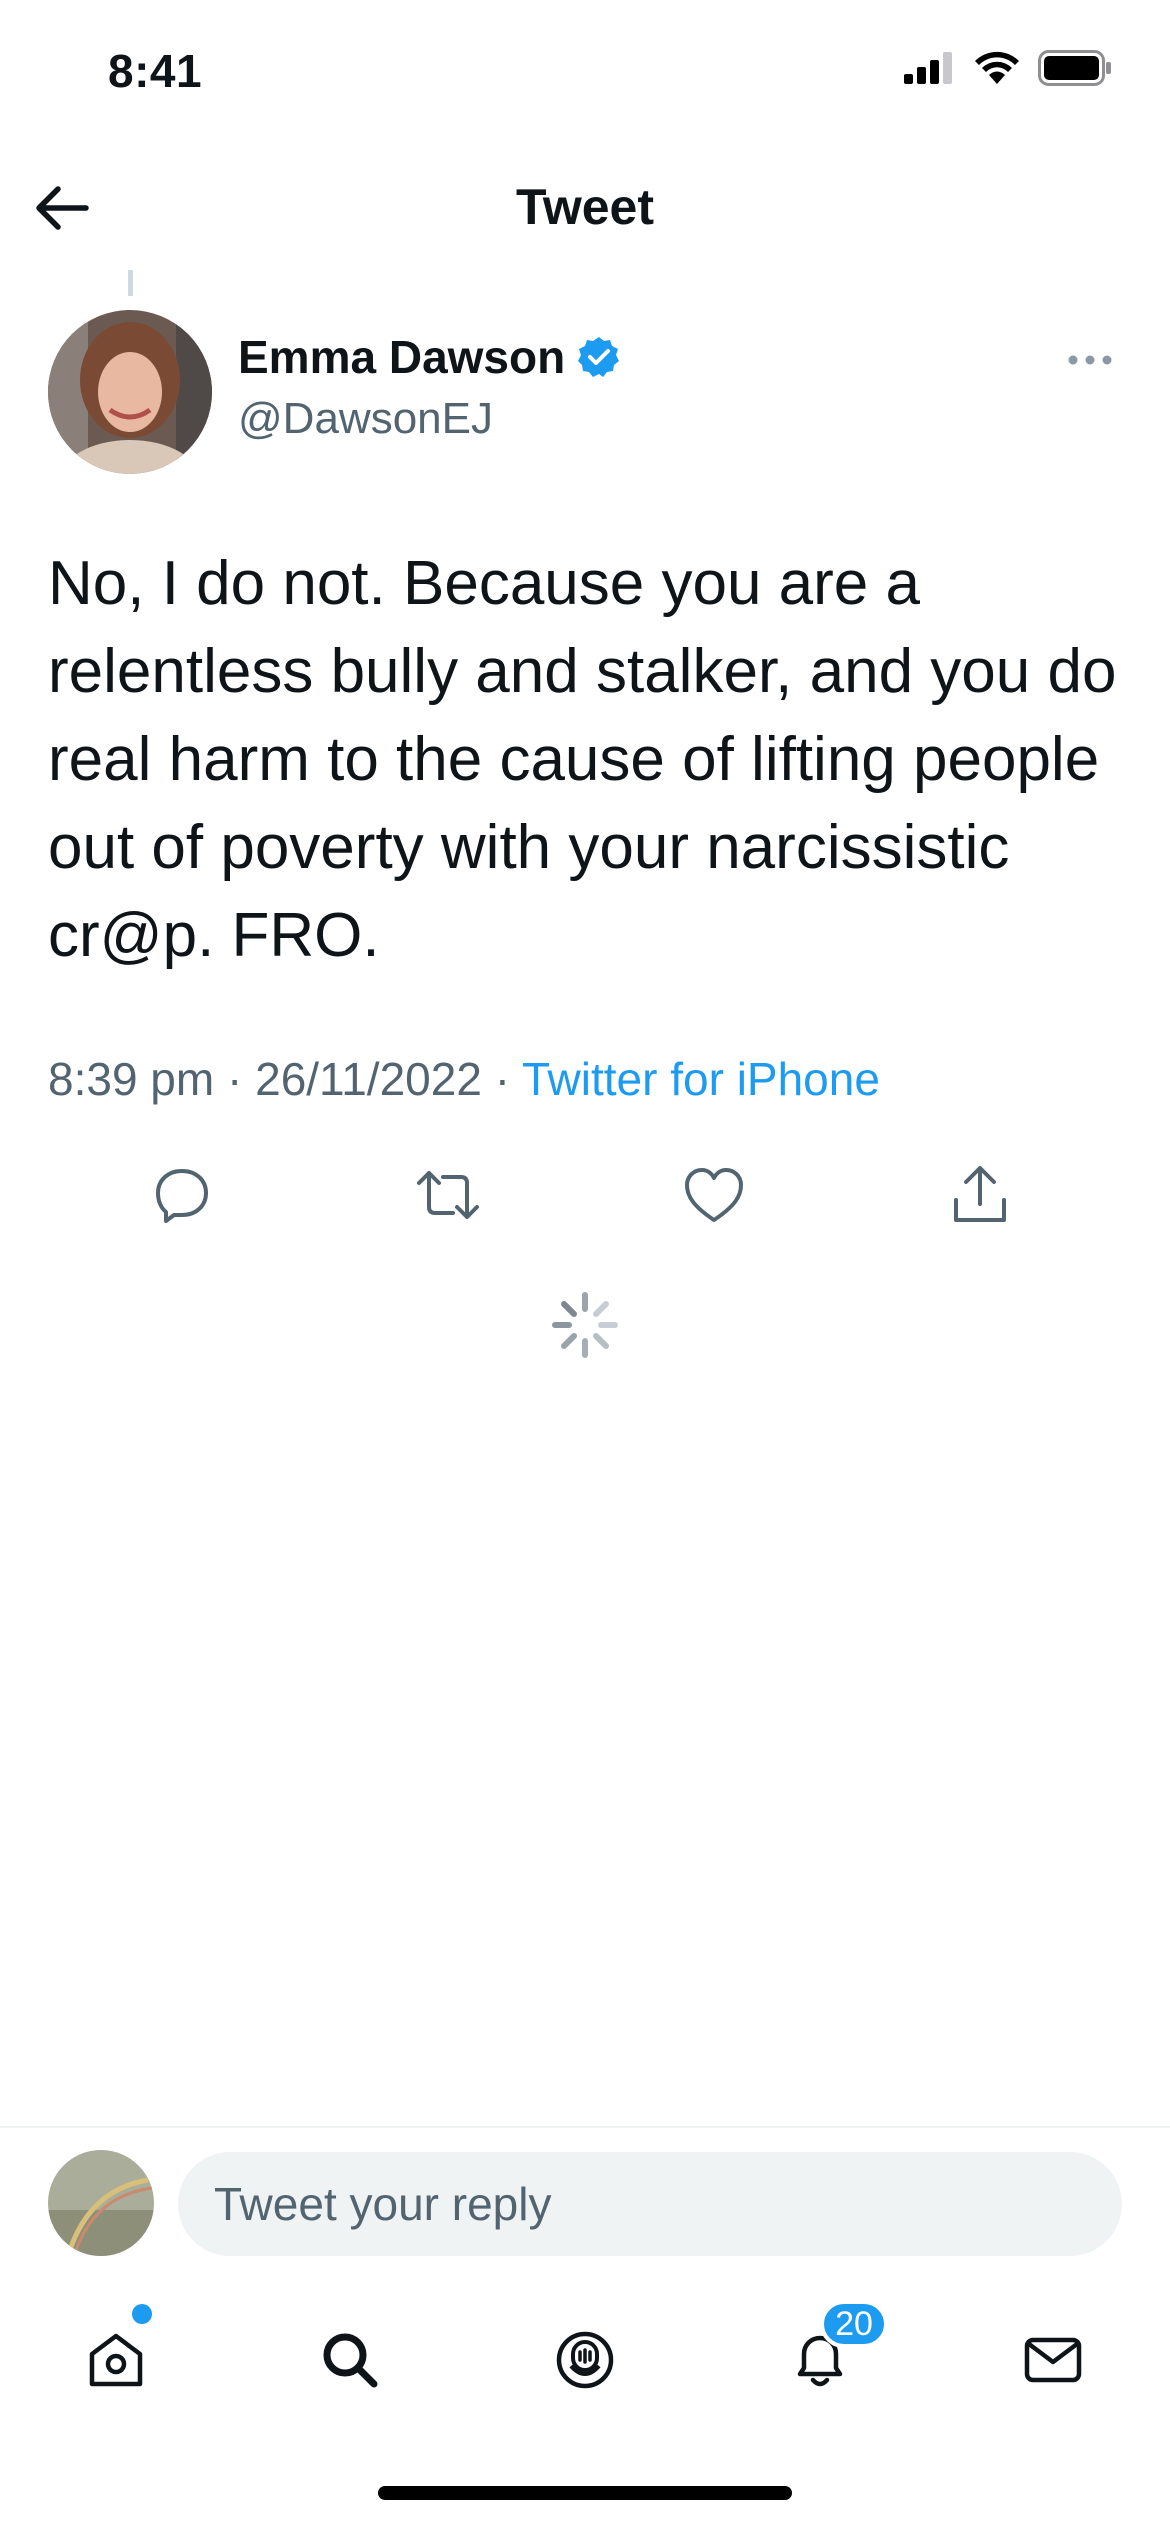  I want to click on tab-spaces, so click(585, 2360).